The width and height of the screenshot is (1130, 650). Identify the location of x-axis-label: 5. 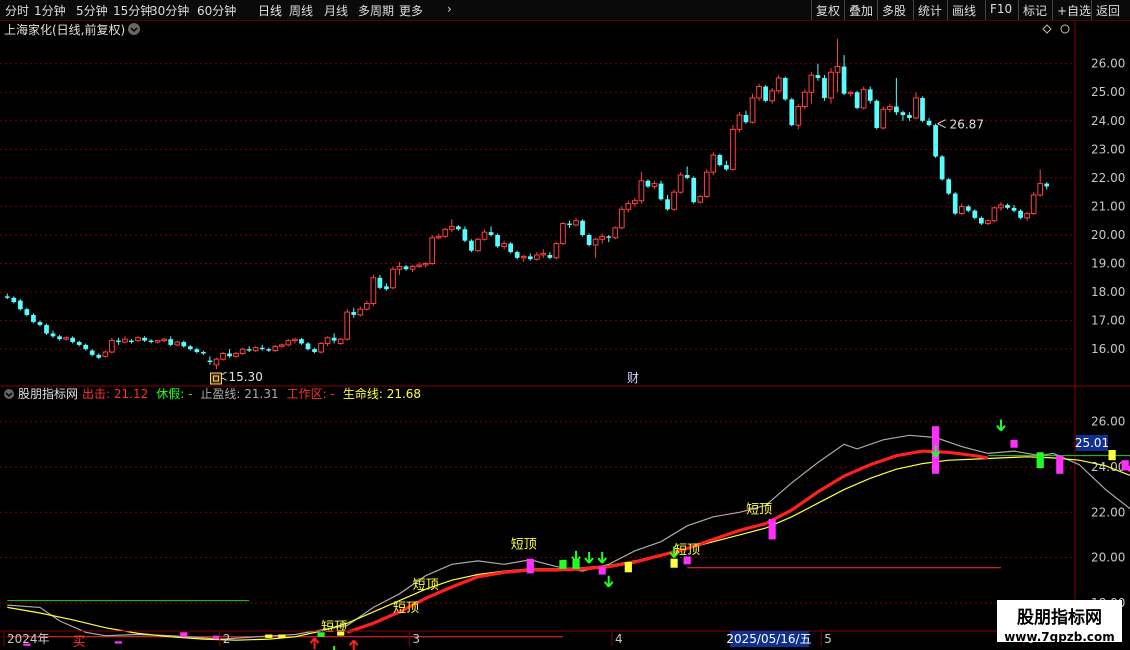
(828, 639).